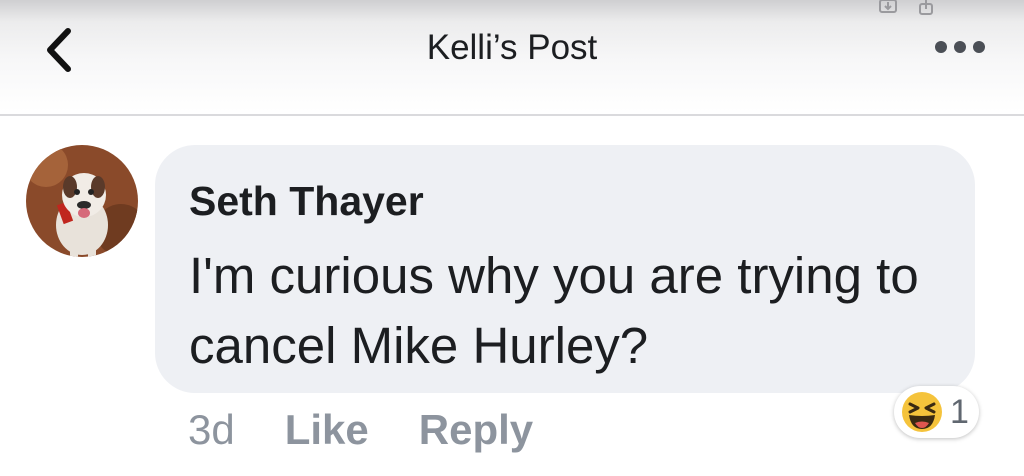  Describe the element at coordinates (476, 430) in the screenshot. I see `reply-button: Reply` at that location.